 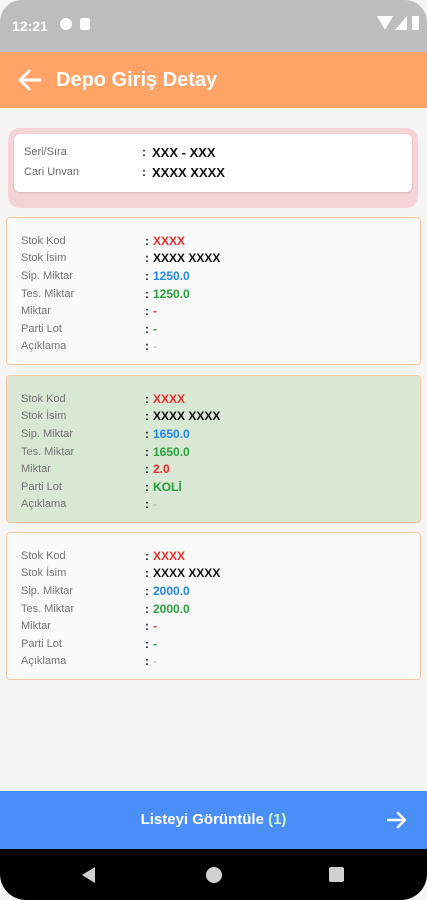 I want to click on sim-icon, so click(x=85, y=24).